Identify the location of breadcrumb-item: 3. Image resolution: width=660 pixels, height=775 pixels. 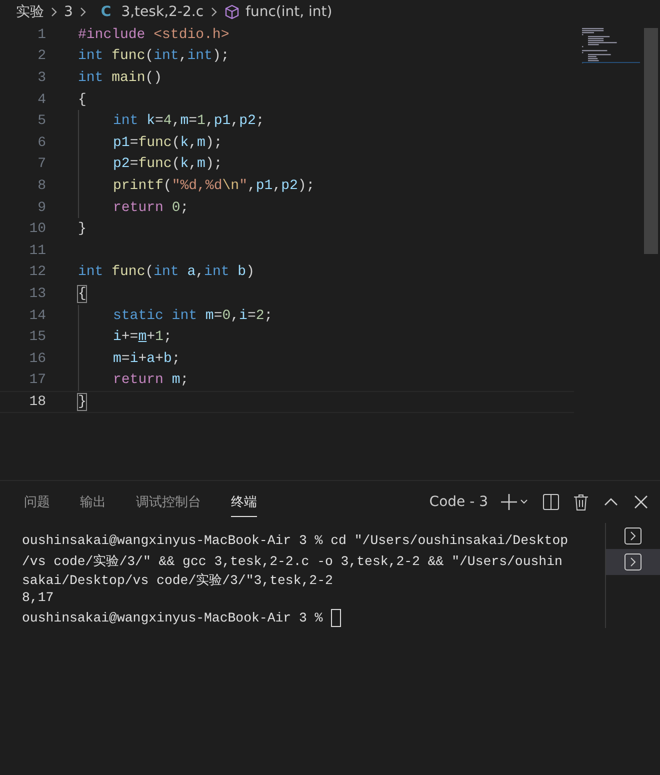
(68, 12).